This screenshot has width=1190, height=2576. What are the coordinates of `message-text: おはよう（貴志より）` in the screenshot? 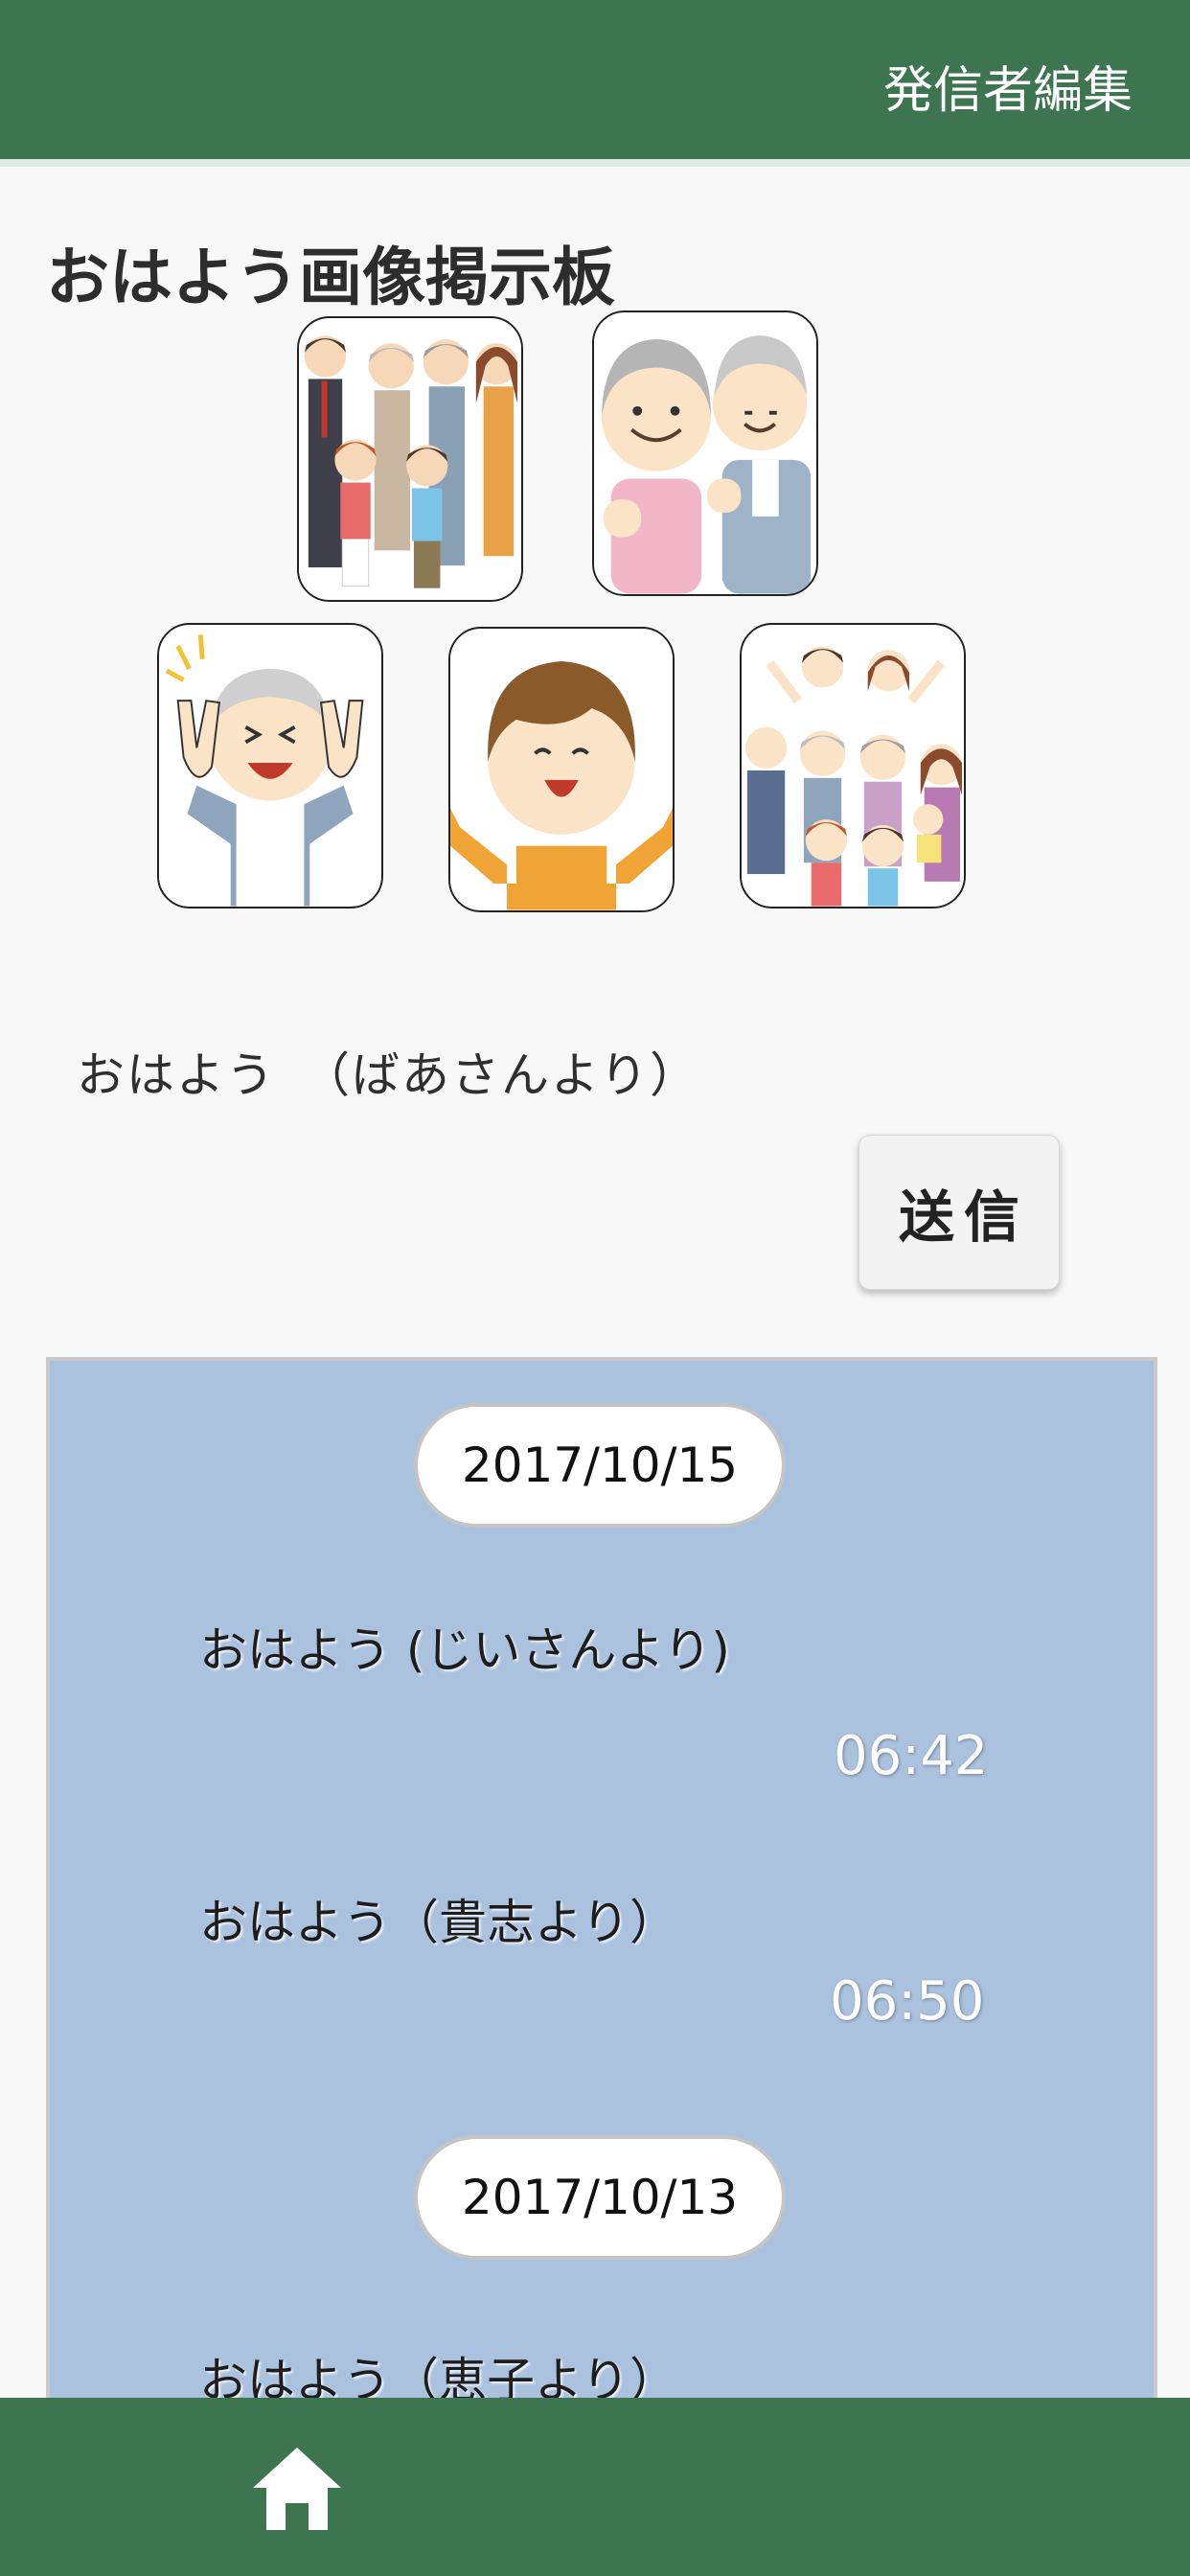 It's located at (438, 1922).